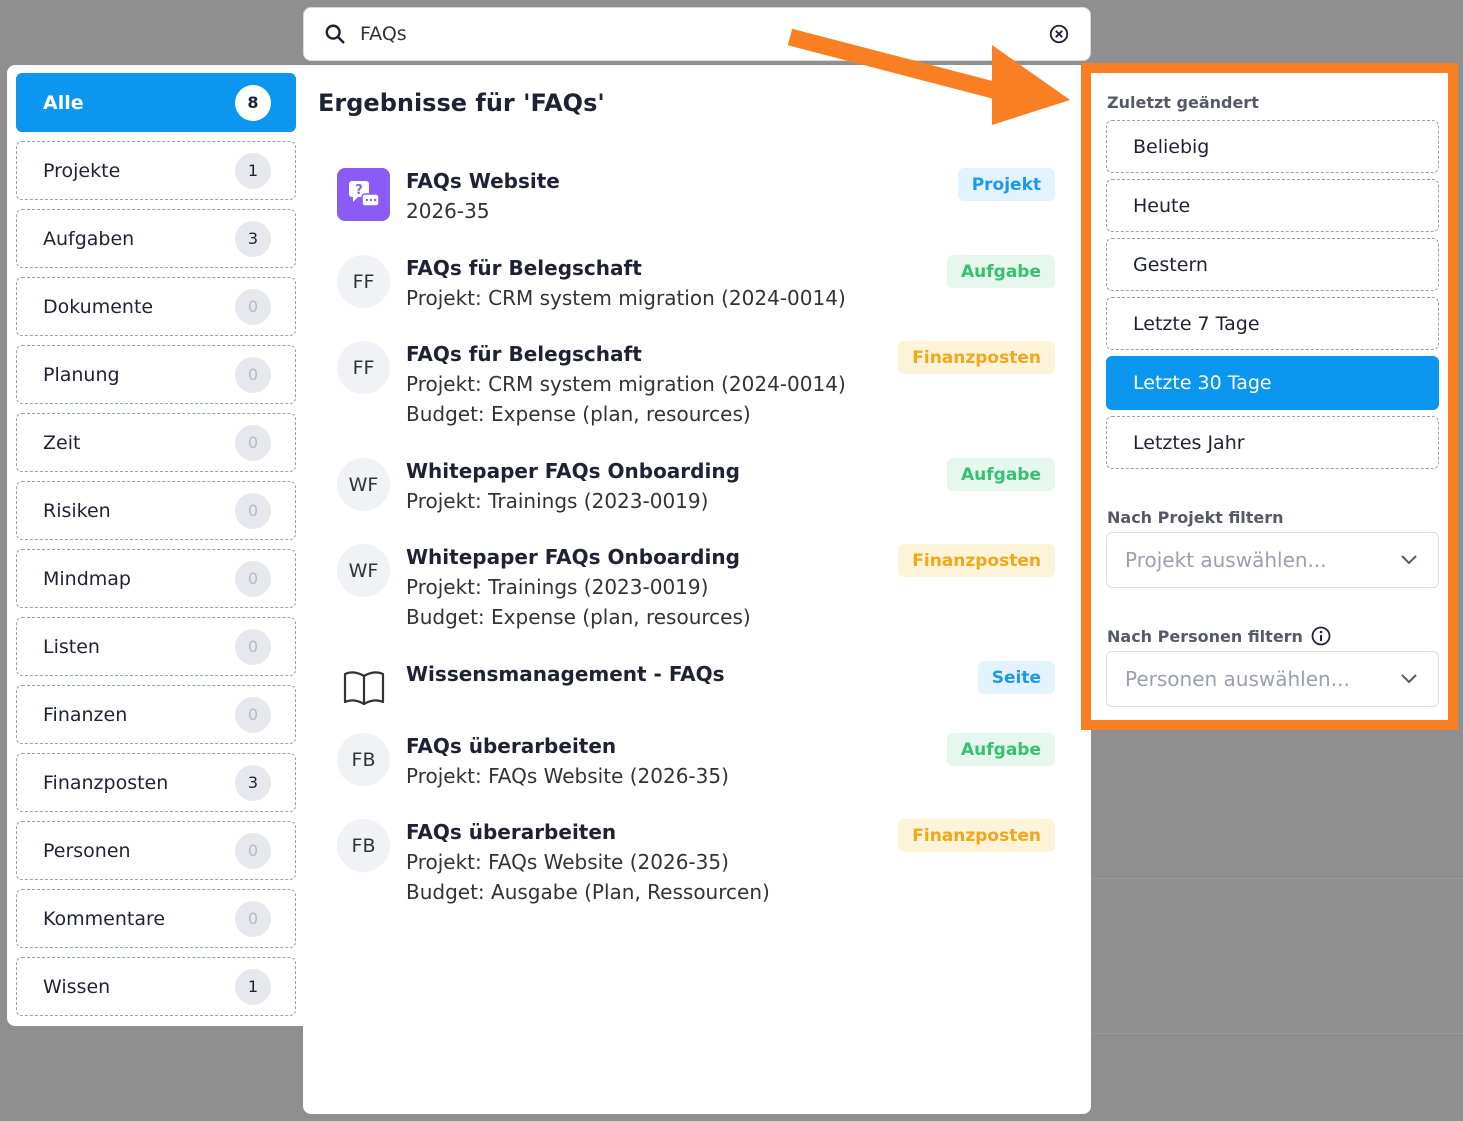 The height and width of the screenshot is (1121, 1463). Describe the element at coordinates (156, 374) in the screenshot. I see `category-planung: Planung 0` at that location.